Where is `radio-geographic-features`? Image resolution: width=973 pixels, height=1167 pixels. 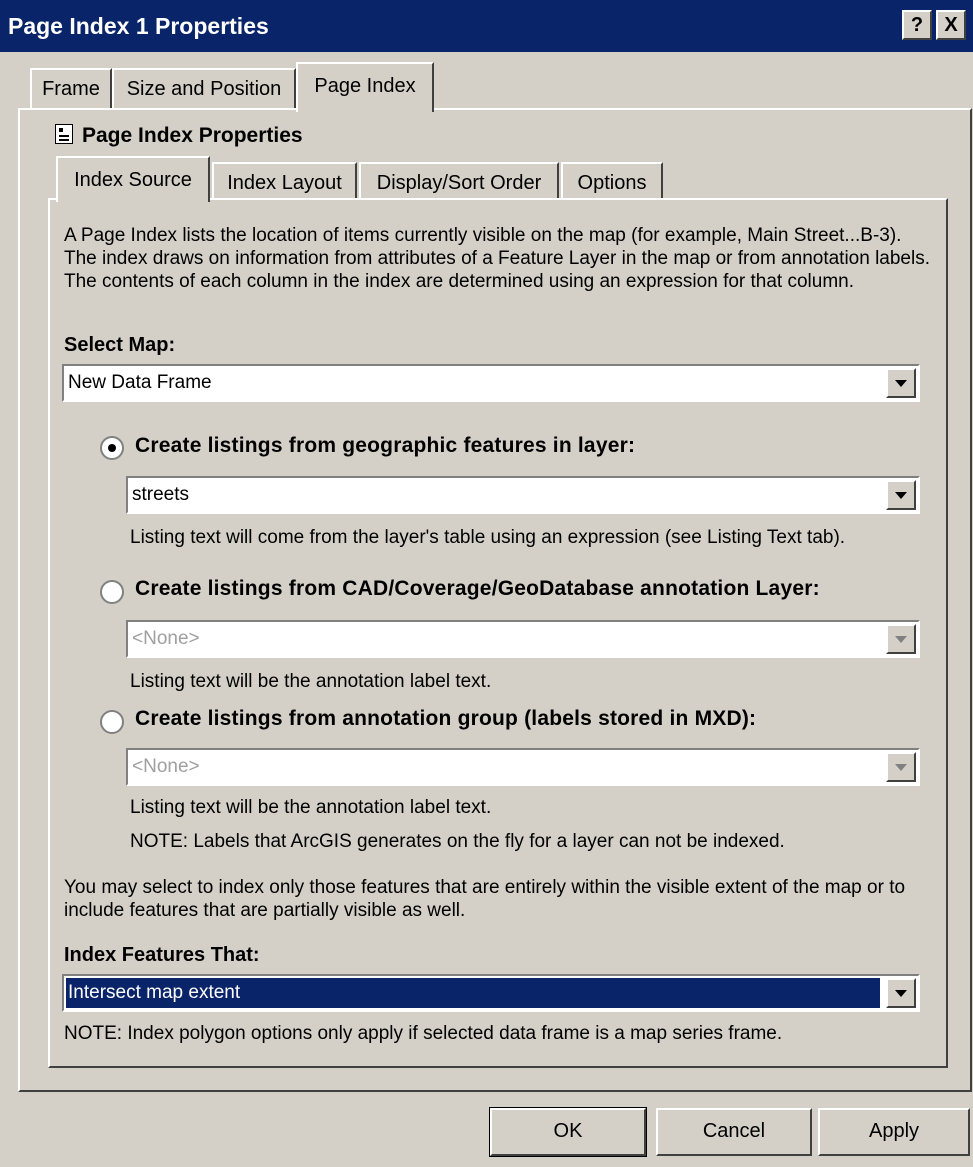
radio-geographic-features is located at coordinates (112, 448).